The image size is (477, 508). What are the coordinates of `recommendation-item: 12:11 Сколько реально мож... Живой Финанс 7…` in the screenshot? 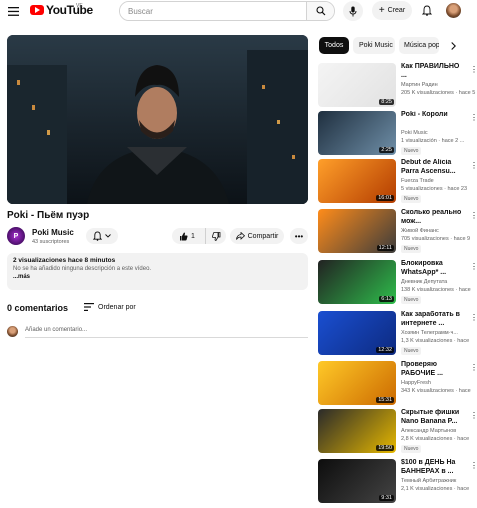 It's located at (397, 233).